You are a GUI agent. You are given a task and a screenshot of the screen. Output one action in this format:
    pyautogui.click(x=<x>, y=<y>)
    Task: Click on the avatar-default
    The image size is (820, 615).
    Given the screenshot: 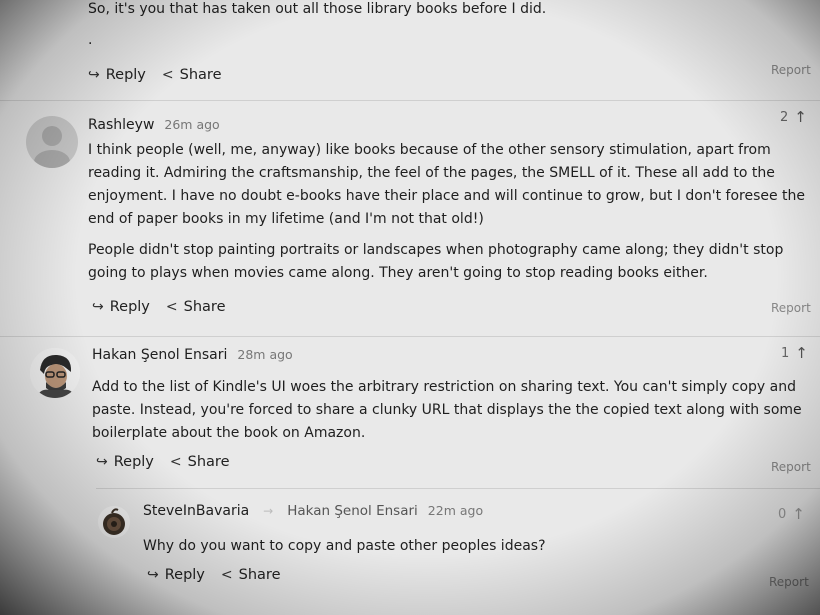 What is the action you would take?
    pyautogui.click(x=52, y=142)
    